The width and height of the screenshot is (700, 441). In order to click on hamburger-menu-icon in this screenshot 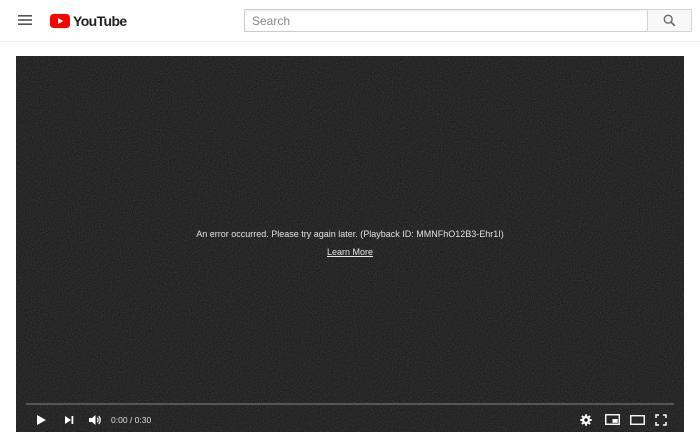, I will do `click(25, 20)`.